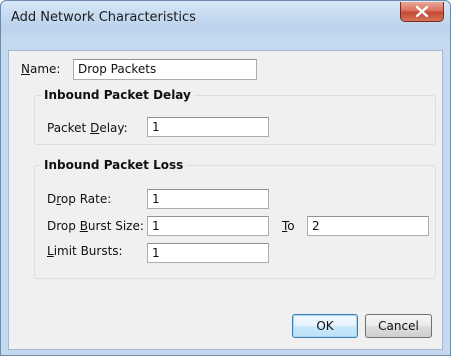 The image size is (451, 356). What do you see at coordinates (79, 199) in the screenshot?
I see `drop-rate-label: Drop Rate:` at bounding box center [79, 199].